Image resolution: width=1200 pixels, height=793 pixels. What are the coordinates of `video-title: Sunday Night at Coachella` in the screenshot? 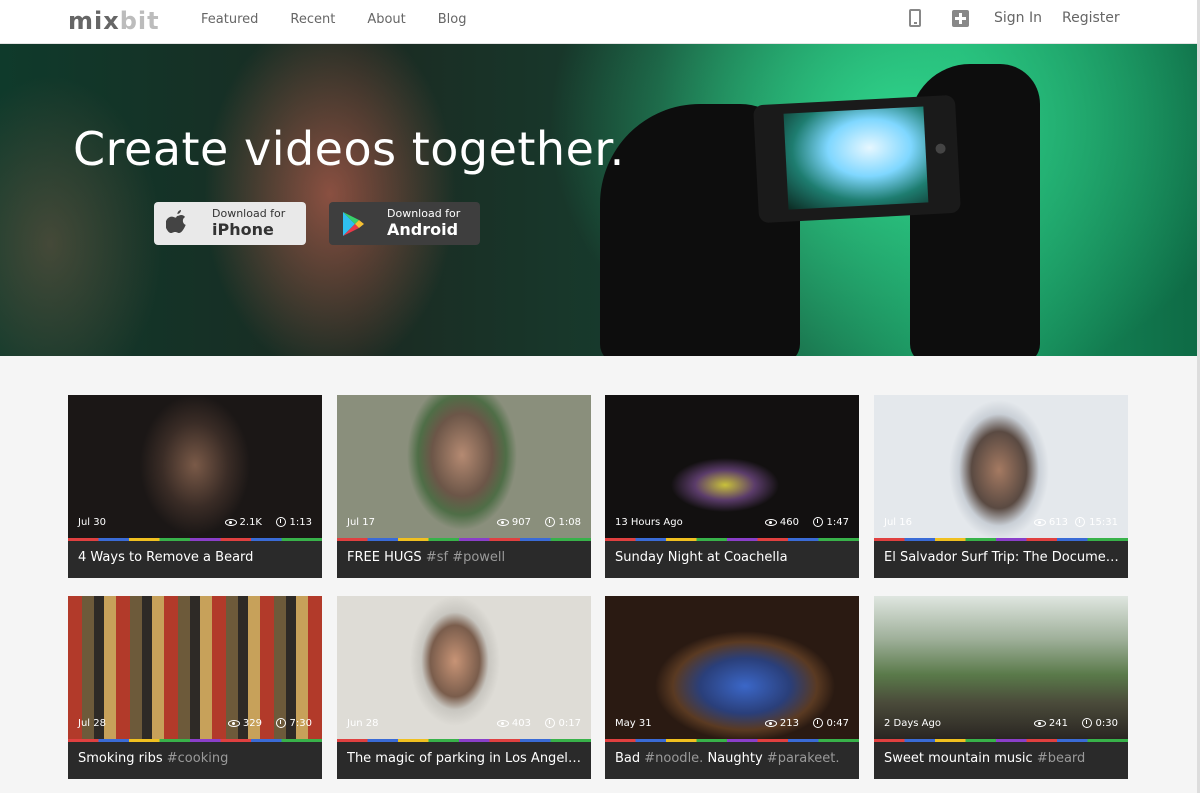 It's located at (733, 557).